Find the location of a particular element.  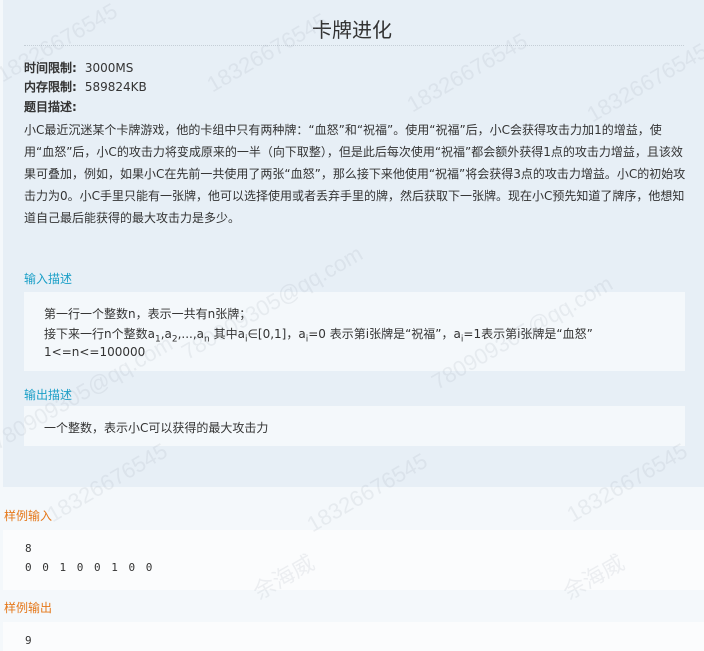

description-heading: 题目描述: is located at coordinates (50, 107).